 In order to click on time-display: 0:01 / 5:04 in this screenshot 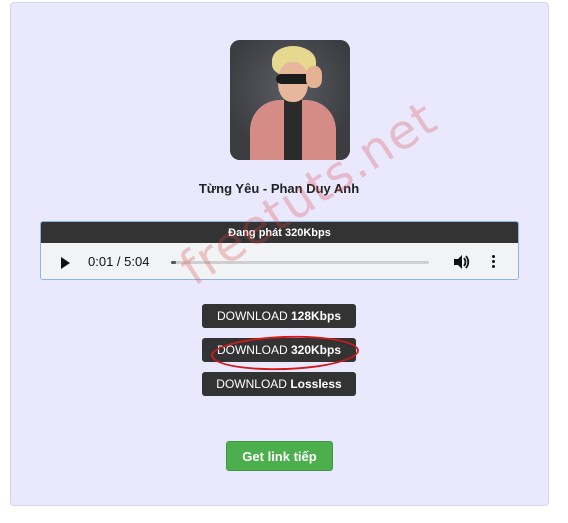, I will do `click(119, 261)`.